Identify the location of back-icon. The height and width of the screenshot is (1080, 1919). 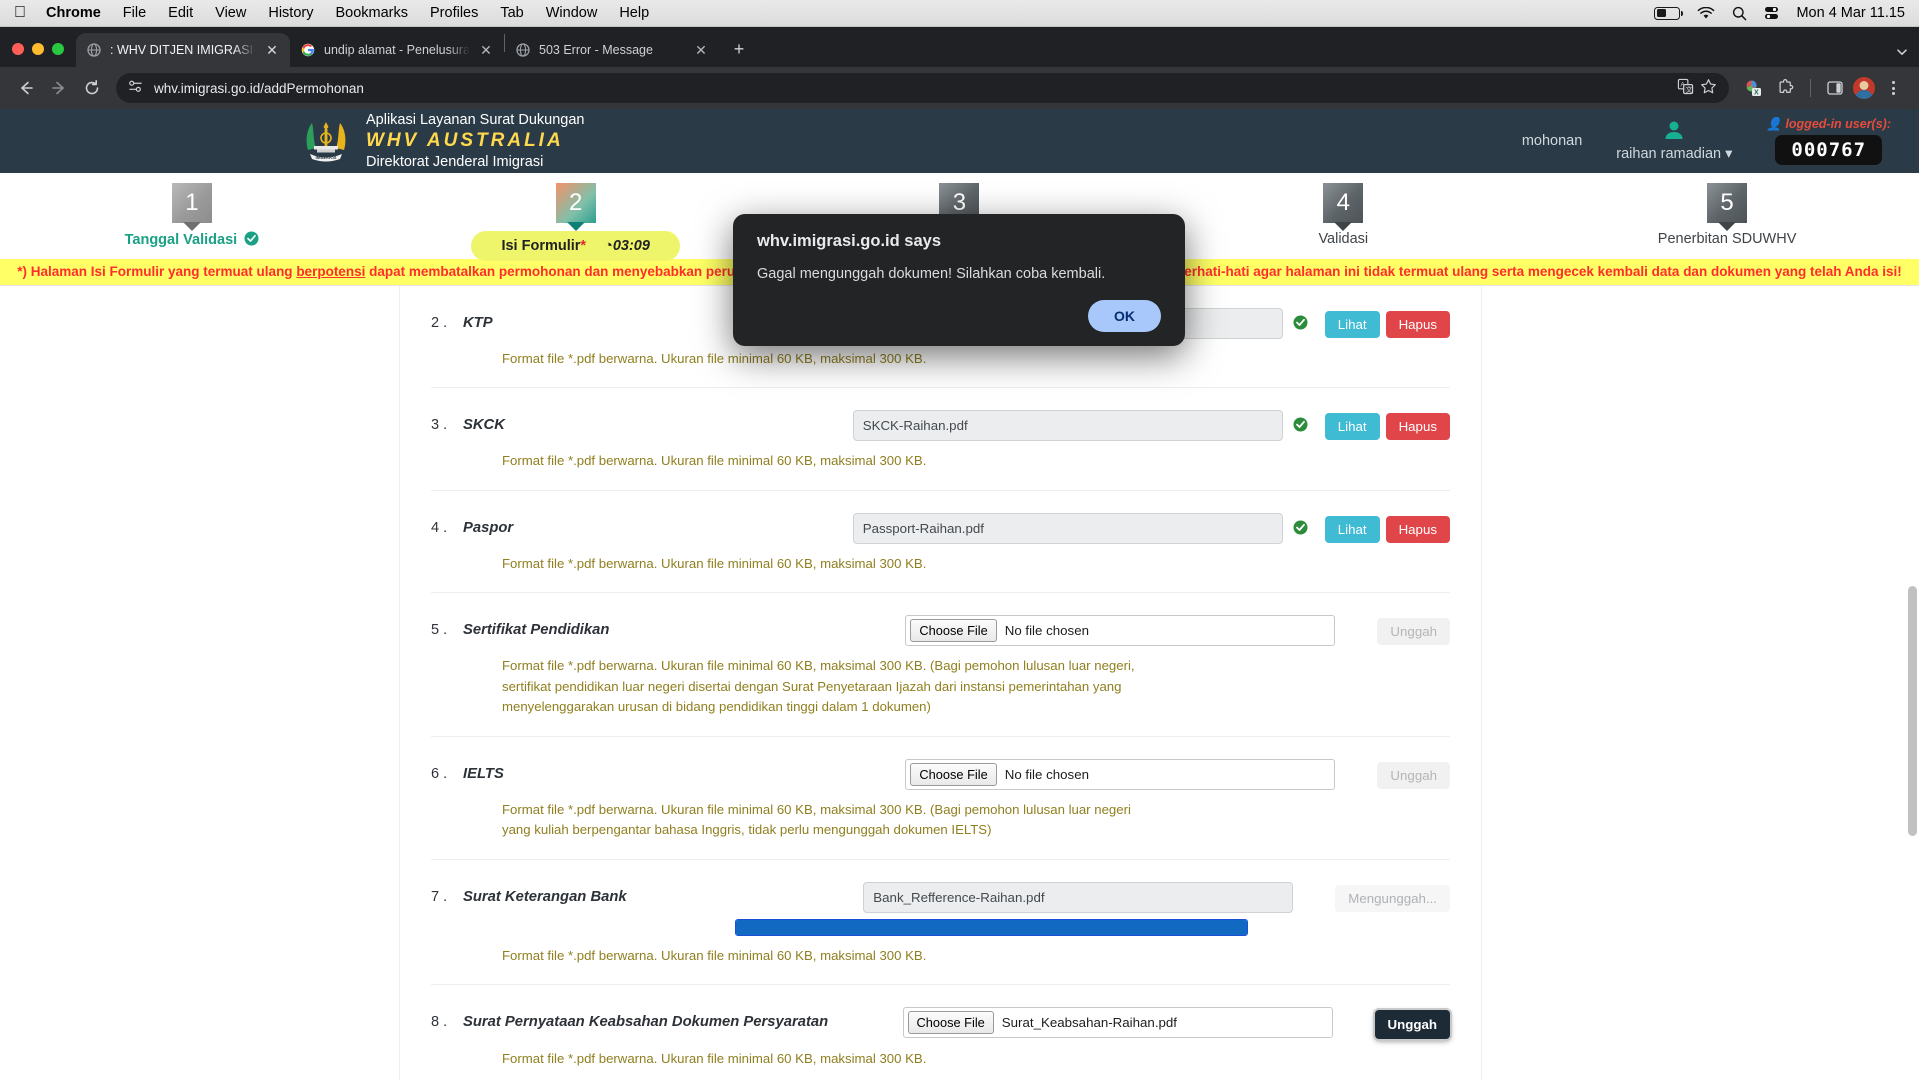
(26, 88).